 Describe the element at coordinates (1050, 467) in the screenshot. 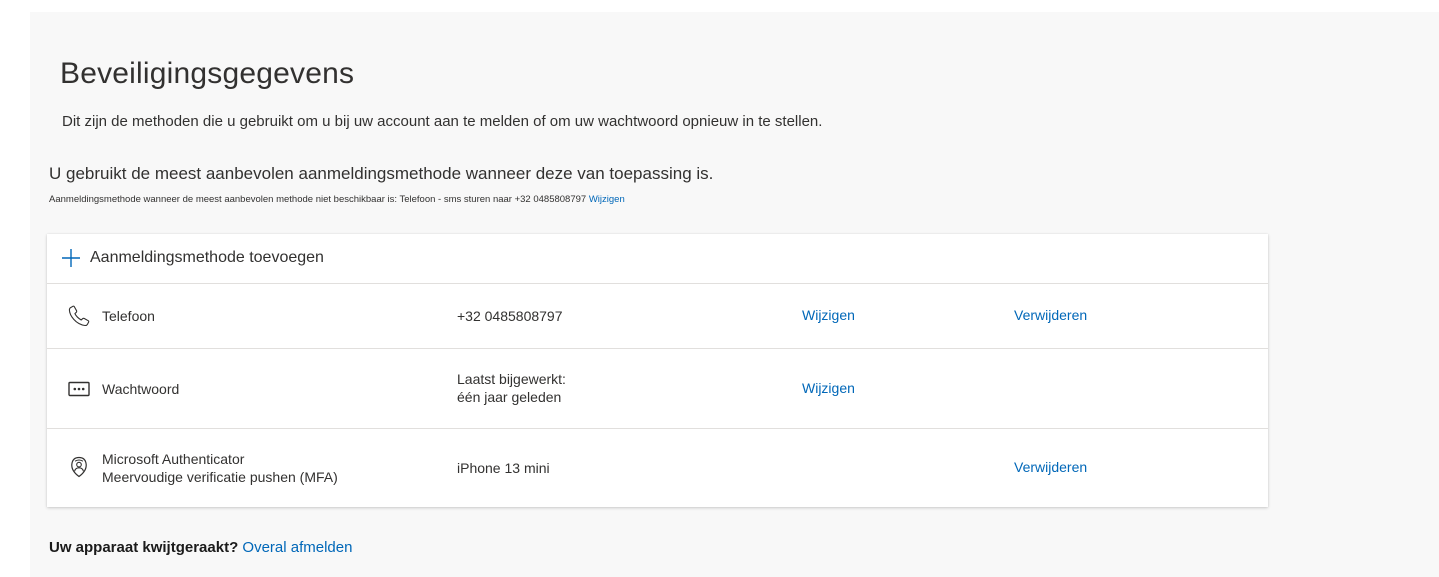

I see `authenticator-delete-link: Verwijderen` at that location.